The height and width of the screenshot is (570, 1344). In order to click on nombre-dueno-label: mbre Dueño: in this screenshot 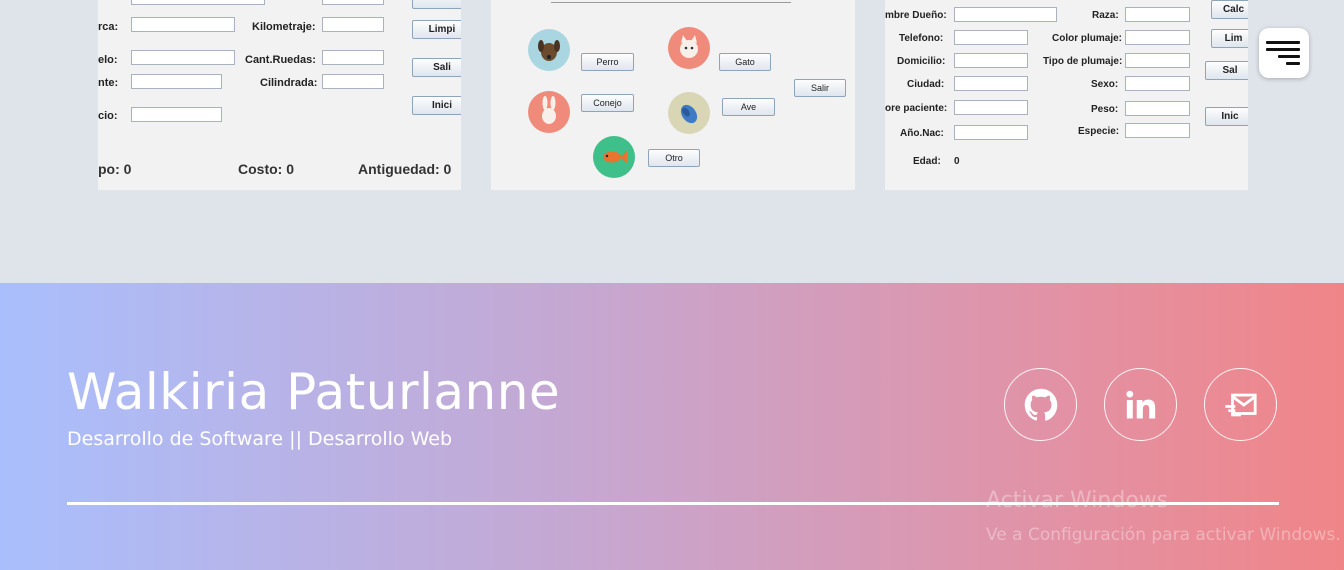, I will do `click(916, 15)`.